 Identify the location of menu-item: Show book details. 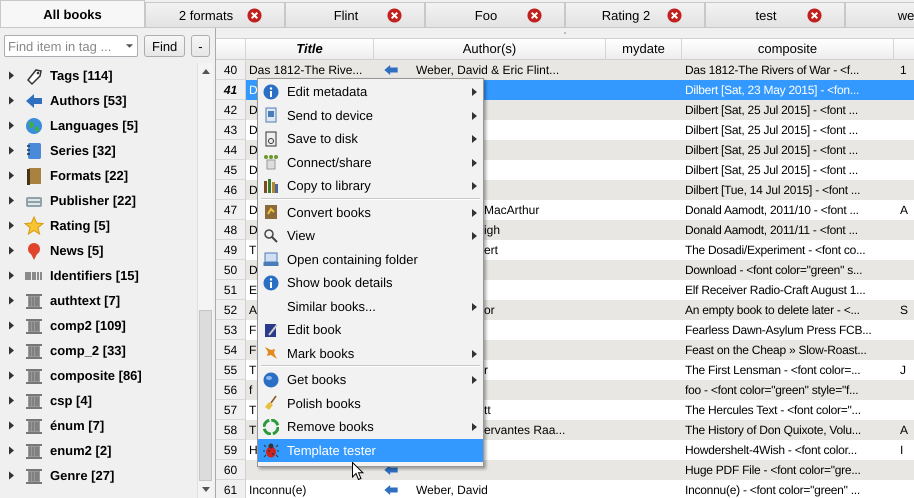
(370, 282).